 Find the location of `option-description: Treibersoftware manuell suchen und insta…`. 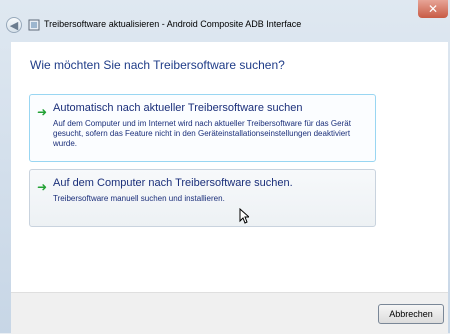

option-description: Treibersoftware manuell suchen und insta… is located at coordinates (139, 198).